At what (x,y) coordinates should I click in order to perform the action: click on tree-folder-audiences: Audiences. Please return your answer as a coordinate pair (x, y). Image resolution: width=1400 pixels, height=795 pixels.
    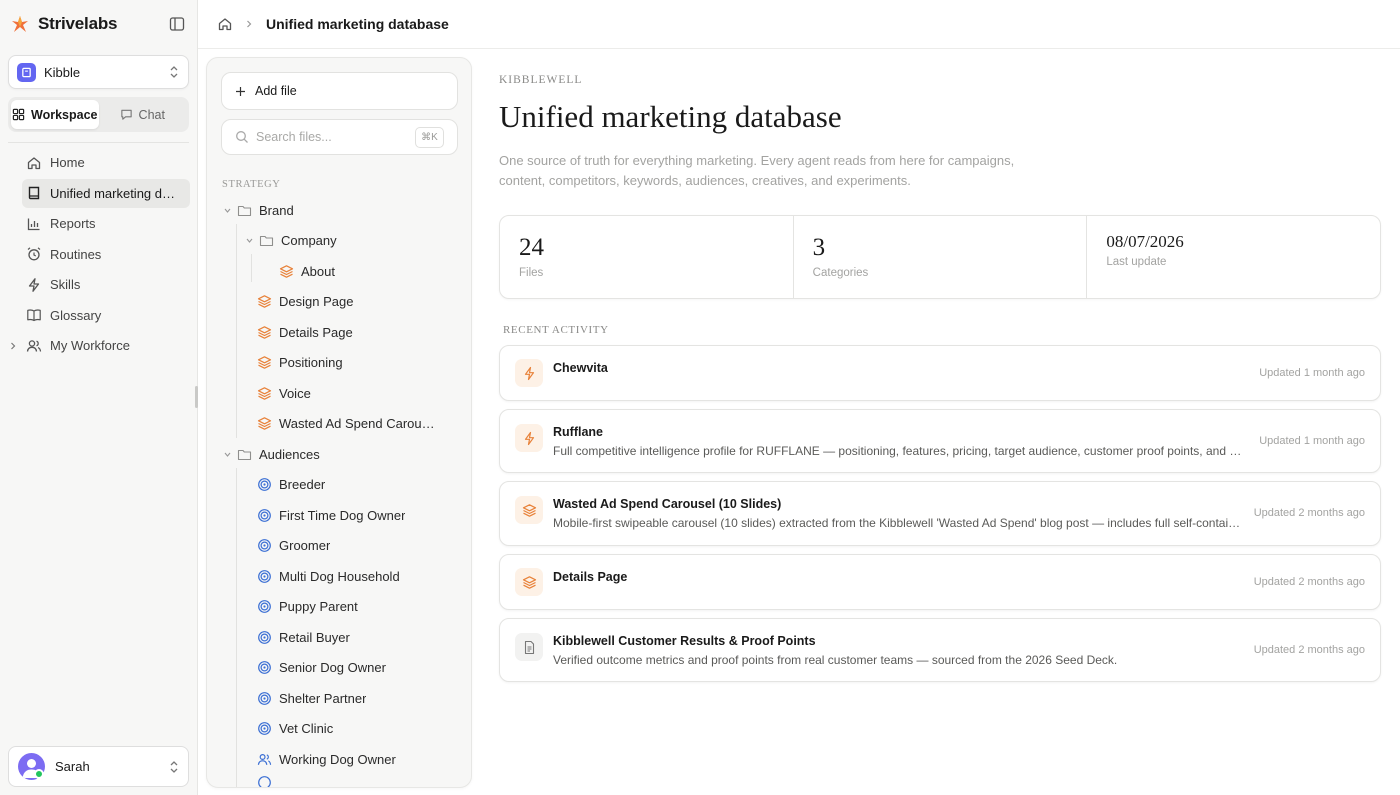
    Looking at the image, I should click on (271, 454).